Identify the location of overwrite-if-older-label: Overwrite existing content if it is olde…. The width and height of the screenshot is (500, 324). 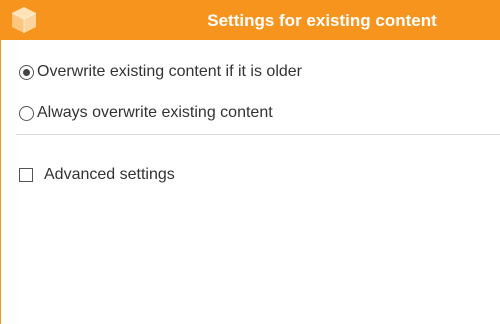
(169, 71).